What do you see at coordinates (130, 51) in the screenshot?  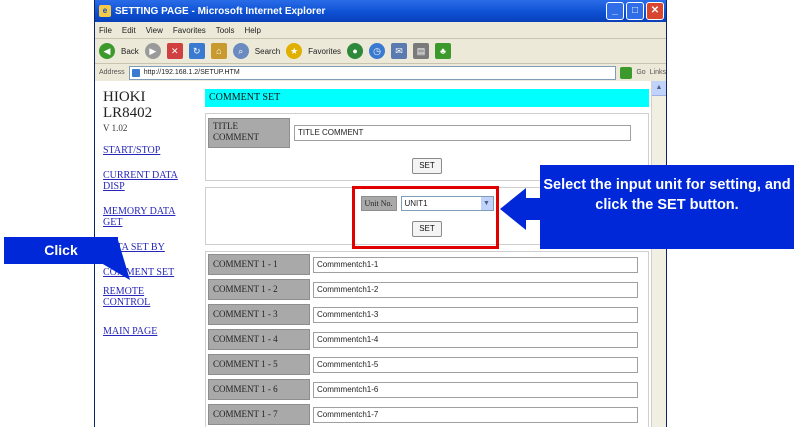 I see `back-button-label: Back` at bounding box center [130, 51].